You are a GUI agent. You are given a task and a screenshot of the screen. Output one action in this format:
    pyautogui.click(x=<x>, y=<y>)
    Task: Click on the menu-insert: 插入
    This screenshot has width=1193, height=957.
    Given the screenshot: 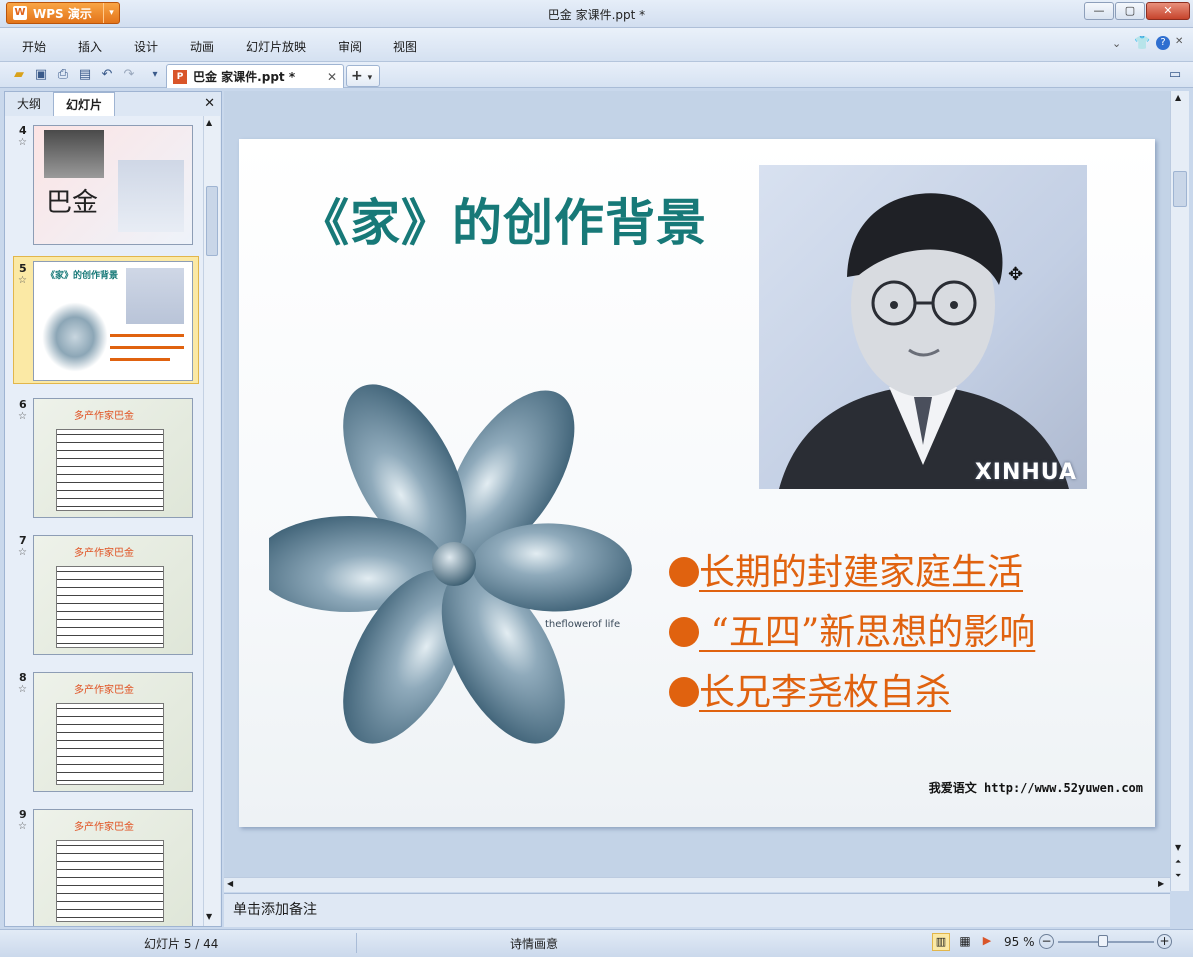 What is the action you would take?
    pyautogui.click(x=90, y=46)
    